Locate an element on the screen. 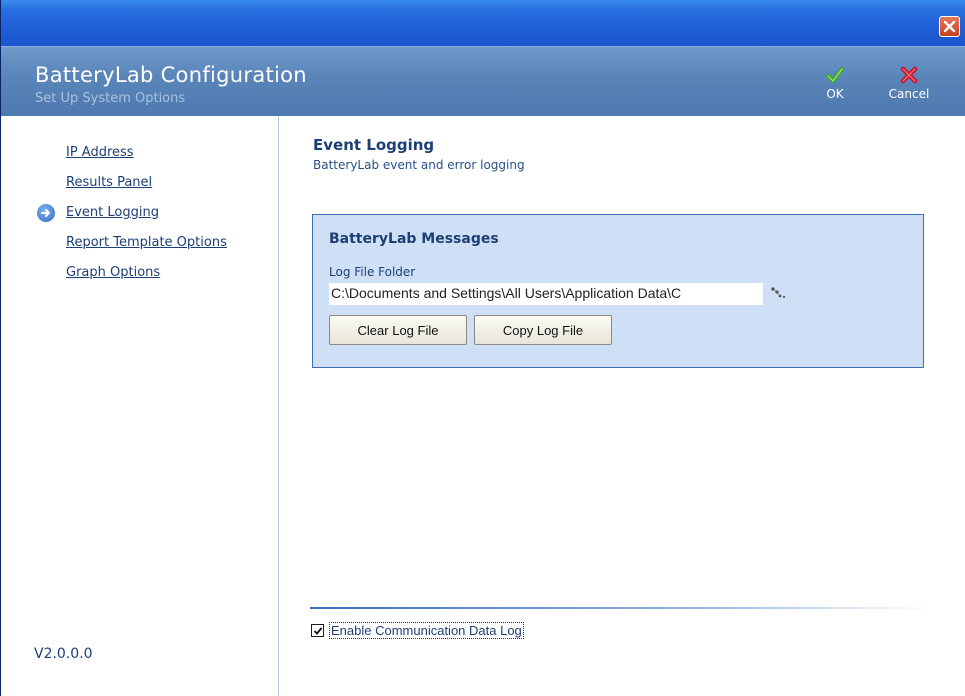 The image size is (965, 696). enable-comm-log-row: Enable Communication Data Log is located at coordinates (417, 630).